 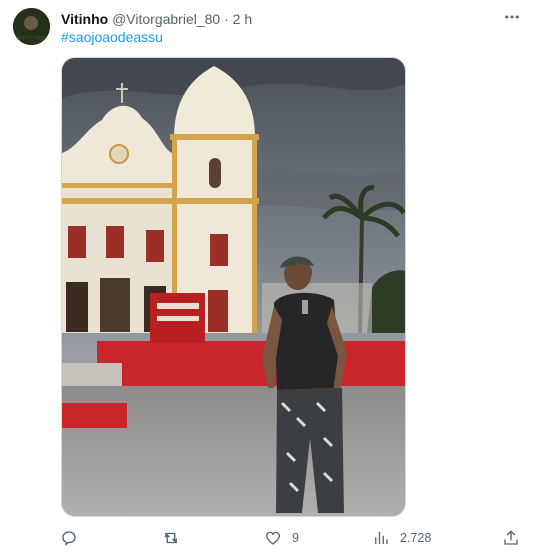 I want to click on share-button, so click(x=511, y=538).